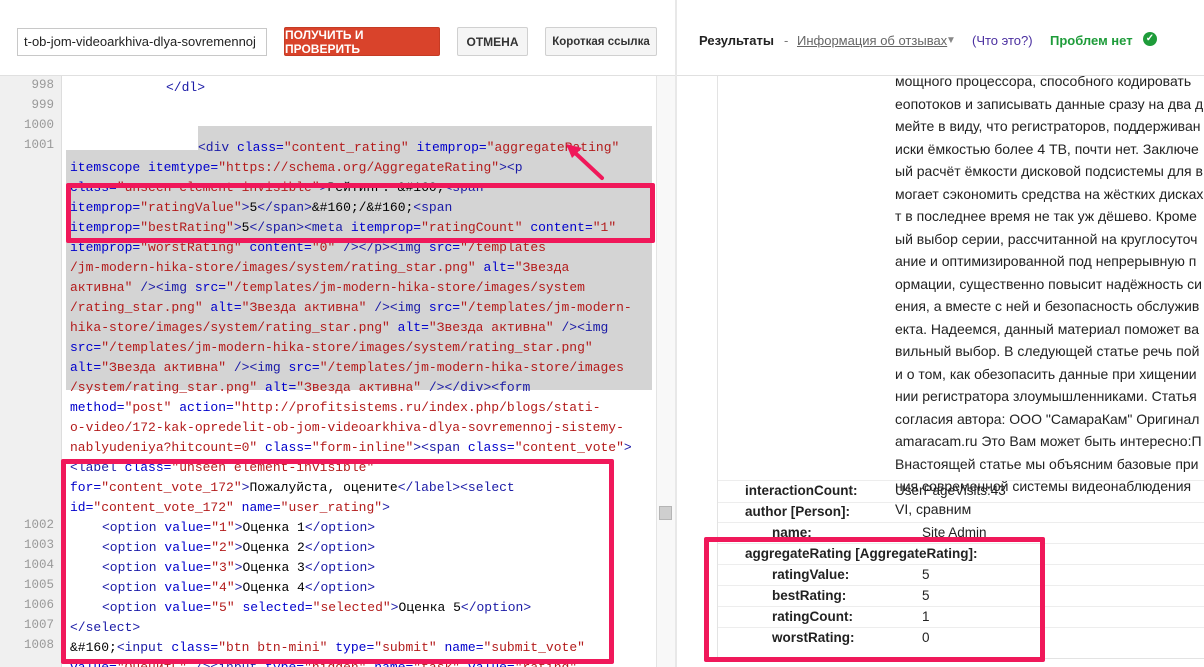 Image resolution: width=1204 pixels, height=667 pixels. I want to click on code-token: <span, so click(433, 207).